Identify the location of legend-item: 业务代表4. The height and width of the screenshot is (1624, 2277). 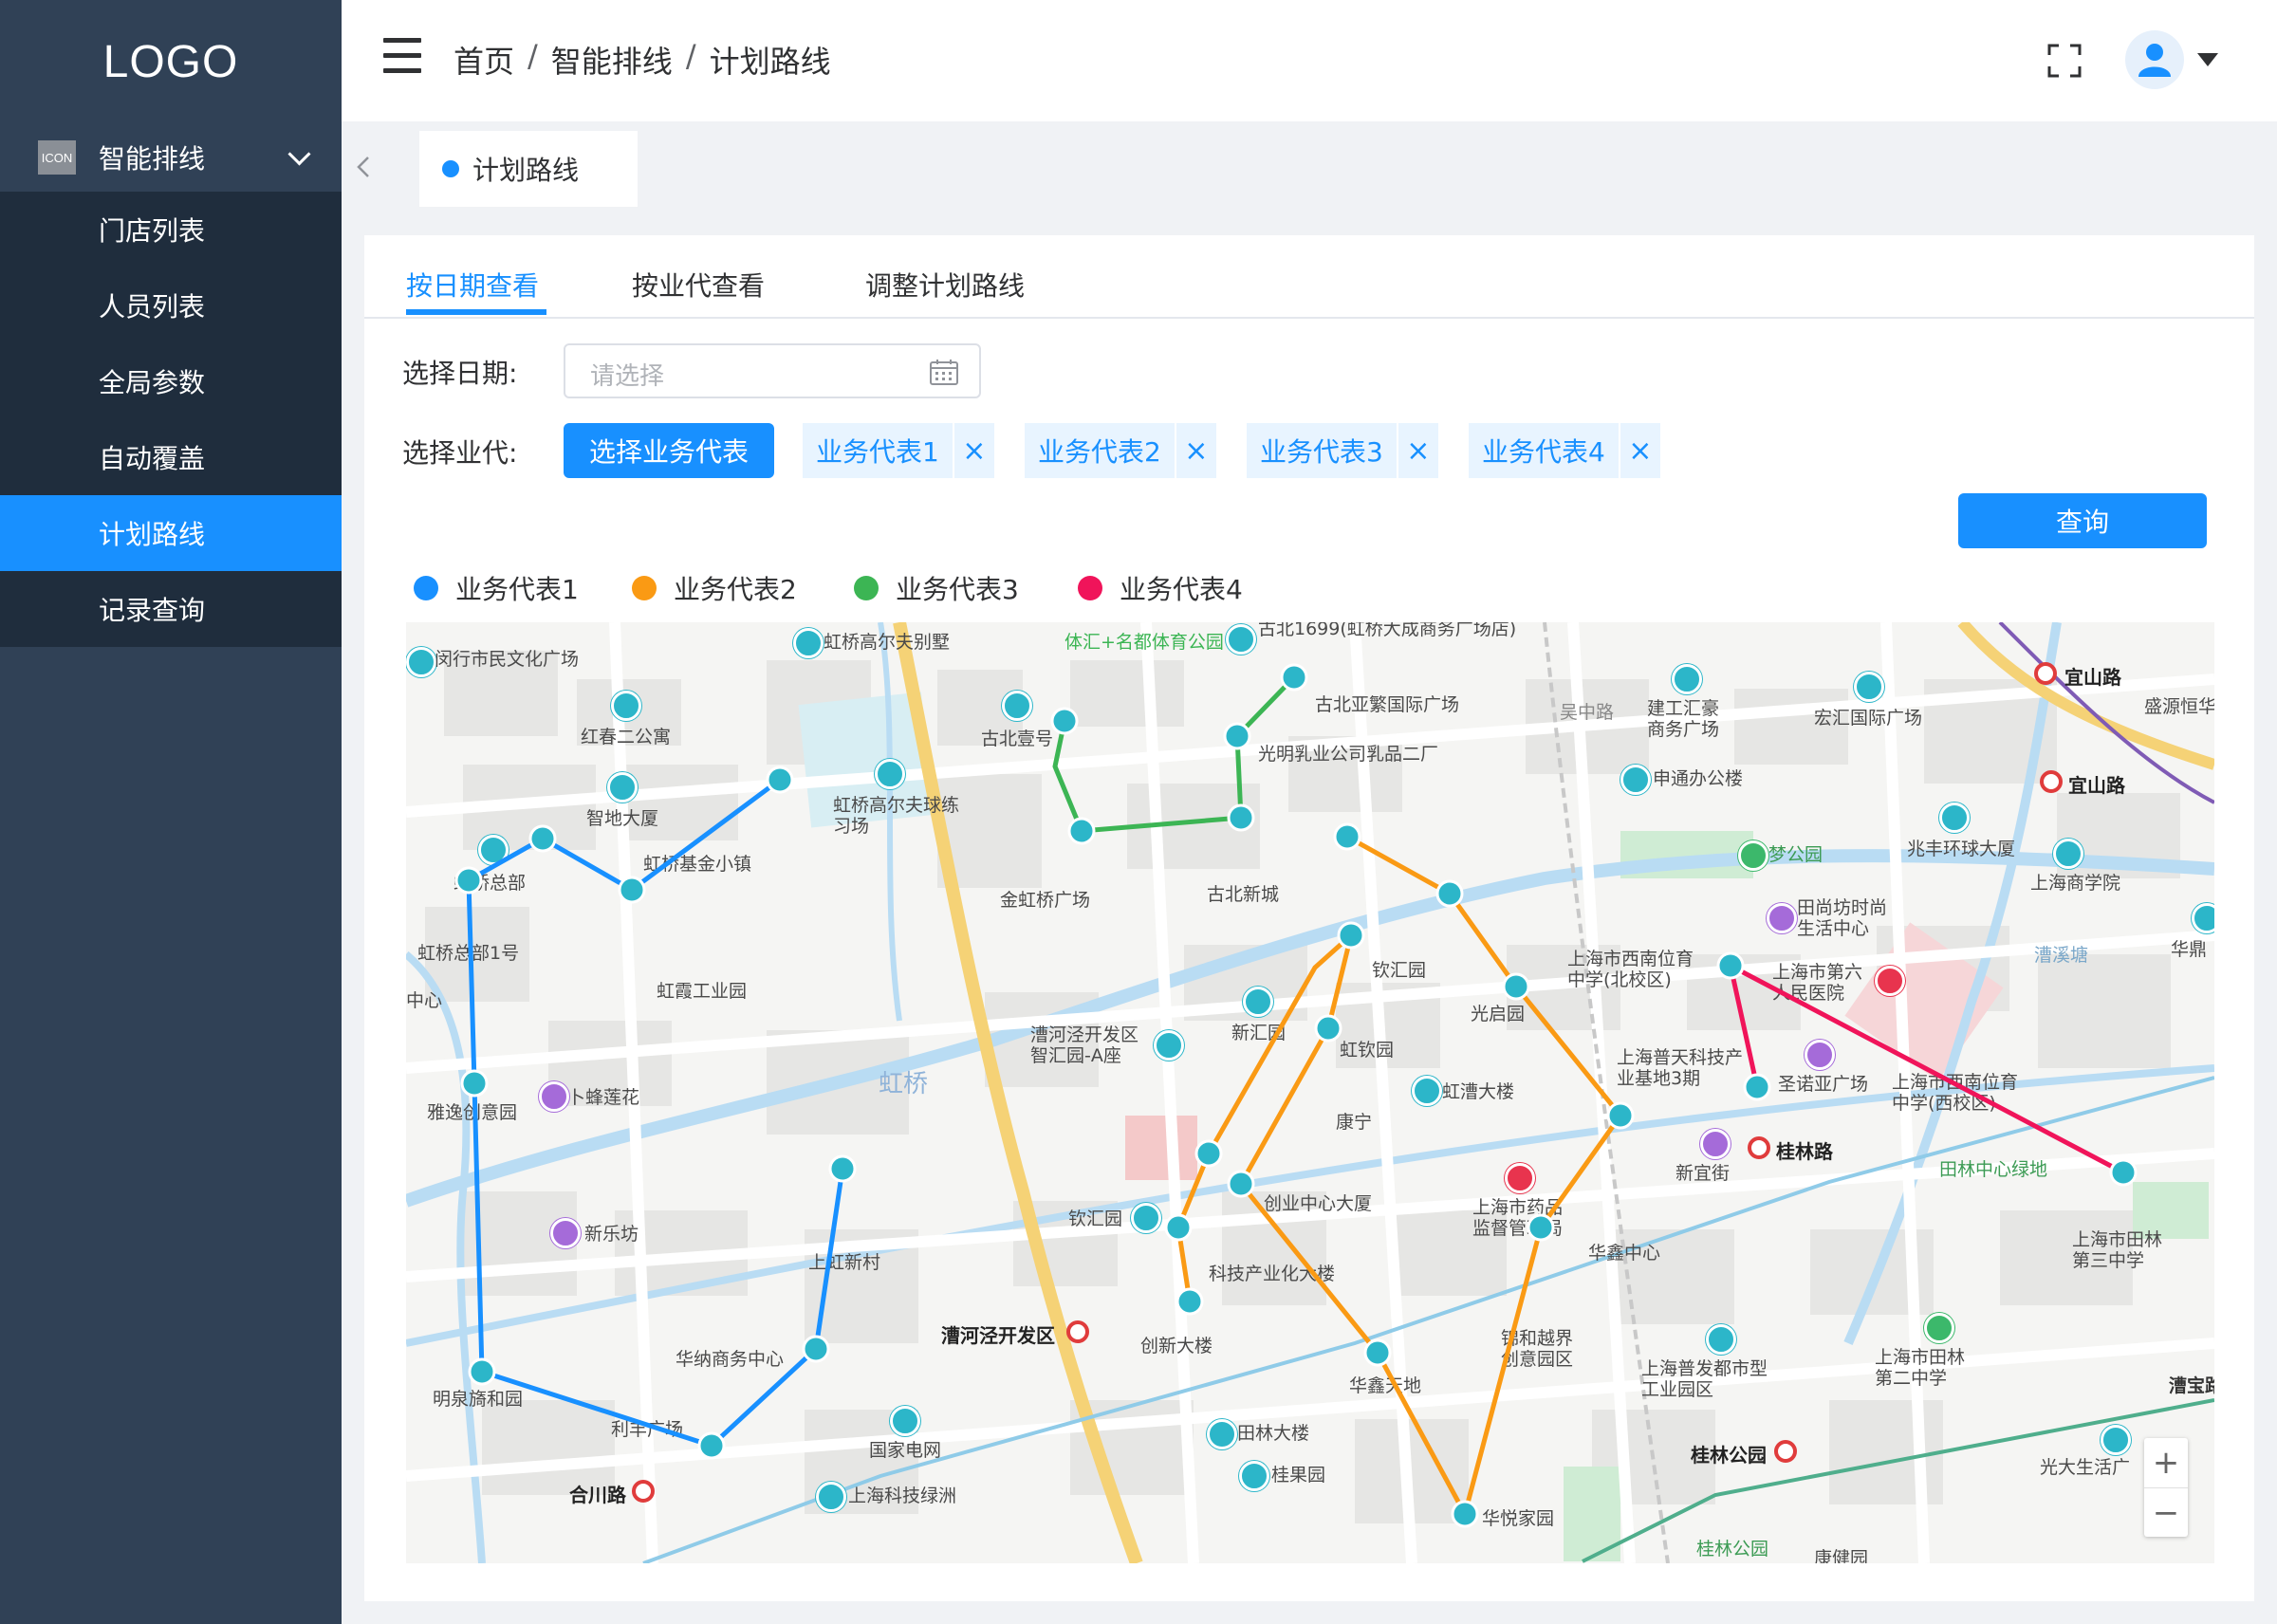
(1160, 588).